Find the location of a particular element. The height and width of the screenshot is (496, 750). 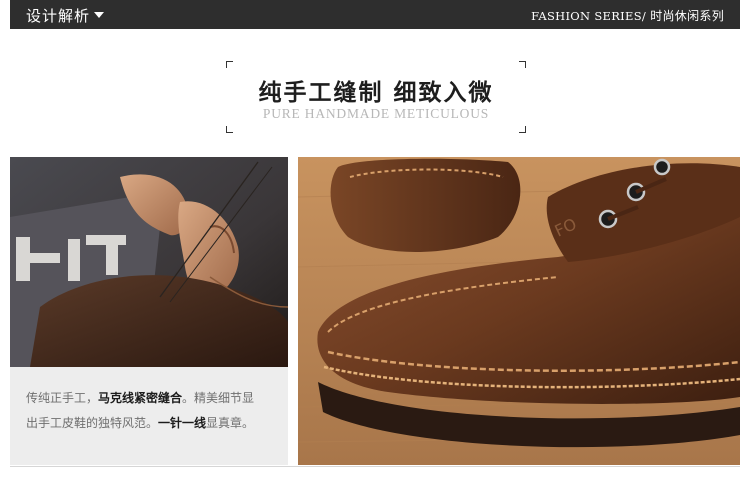

section-heading: 纯手工缝制 细致入微 PURE HANDMADE METICULOUS is located at coordinates (376, 97).